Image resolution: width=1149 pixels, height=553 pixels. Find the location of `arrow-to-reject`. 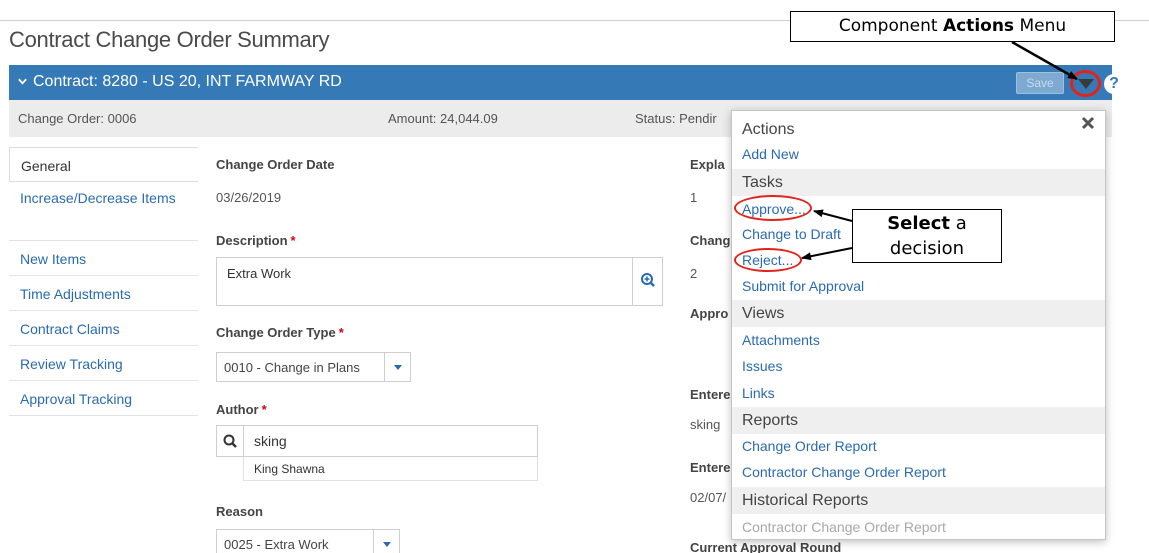

arrow-to-reject is located at coordinates (827, 254).